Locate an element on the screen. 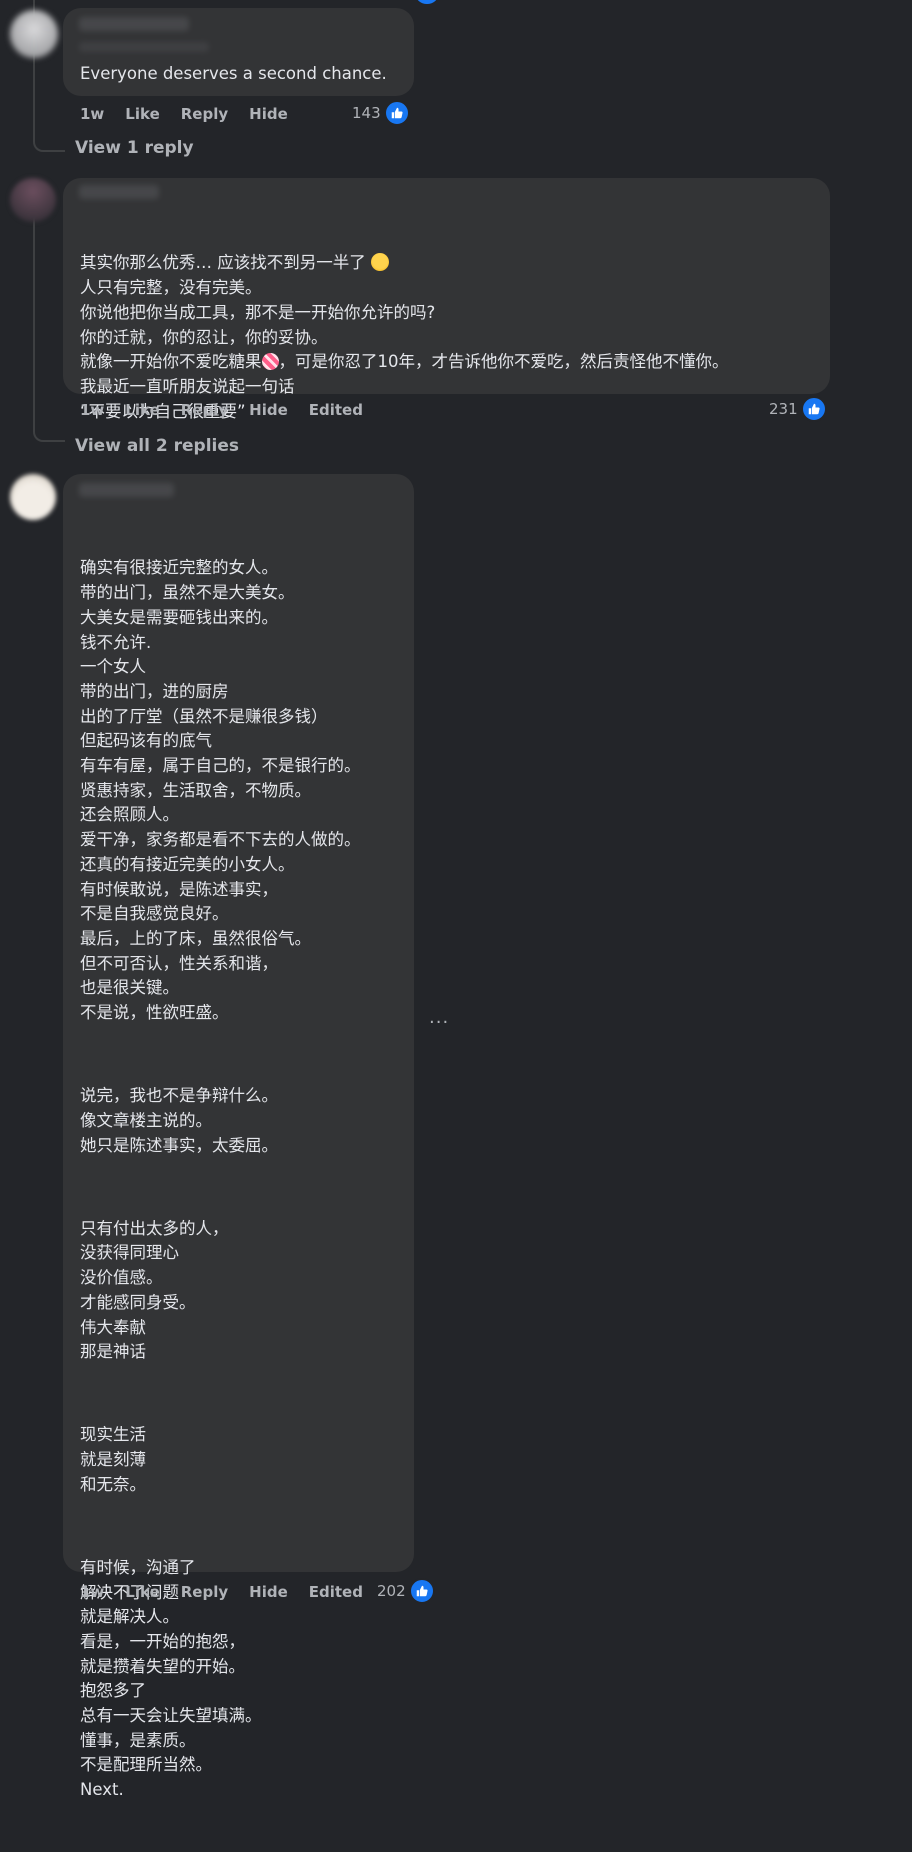 The image size is (912, 1852). comment-actions: 1w Like Reply Hide is located at coordinates (194, 114).